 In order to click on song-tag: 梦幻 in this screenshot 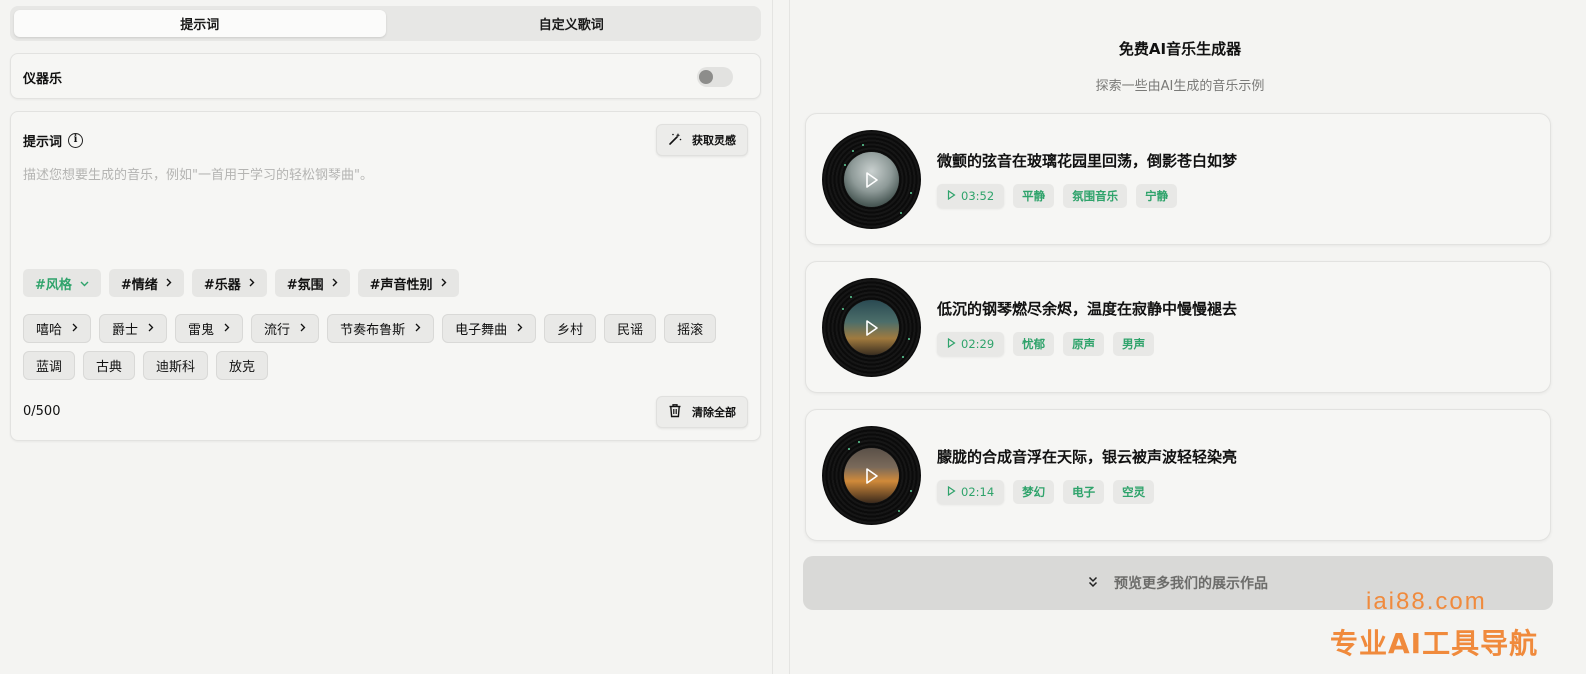, I will do `click(1034, 492)`.